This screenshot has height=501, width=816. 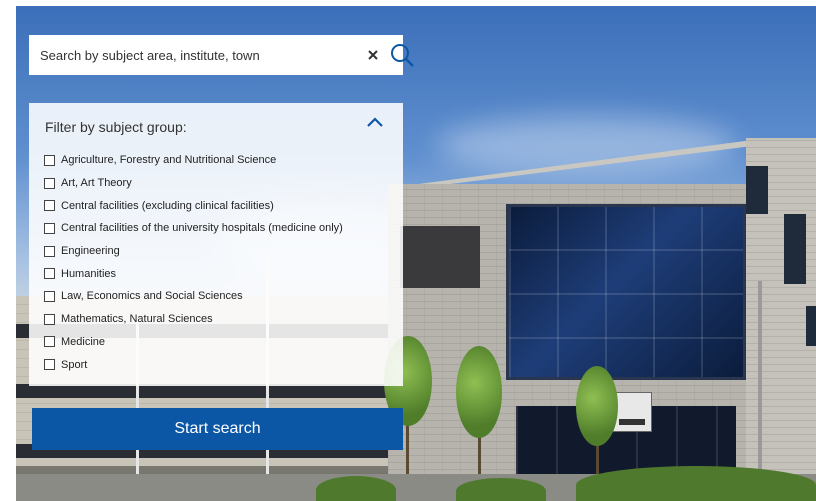 I want to click on filter-option: Humanities, so click(x=193, y=273).